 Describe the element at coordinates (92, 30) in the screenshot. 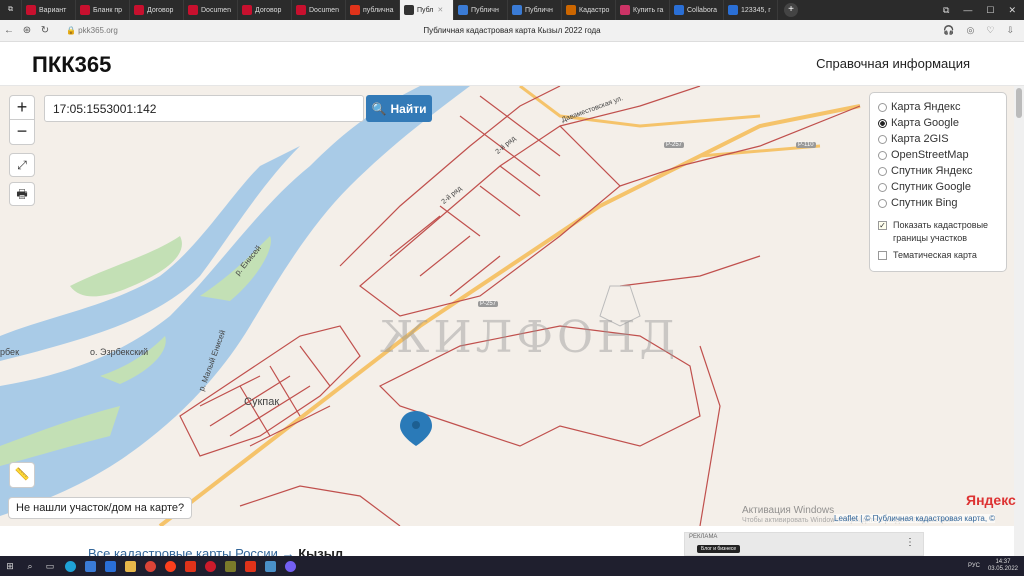

I see `url-field: 🔒 pkk365.org` at that location.